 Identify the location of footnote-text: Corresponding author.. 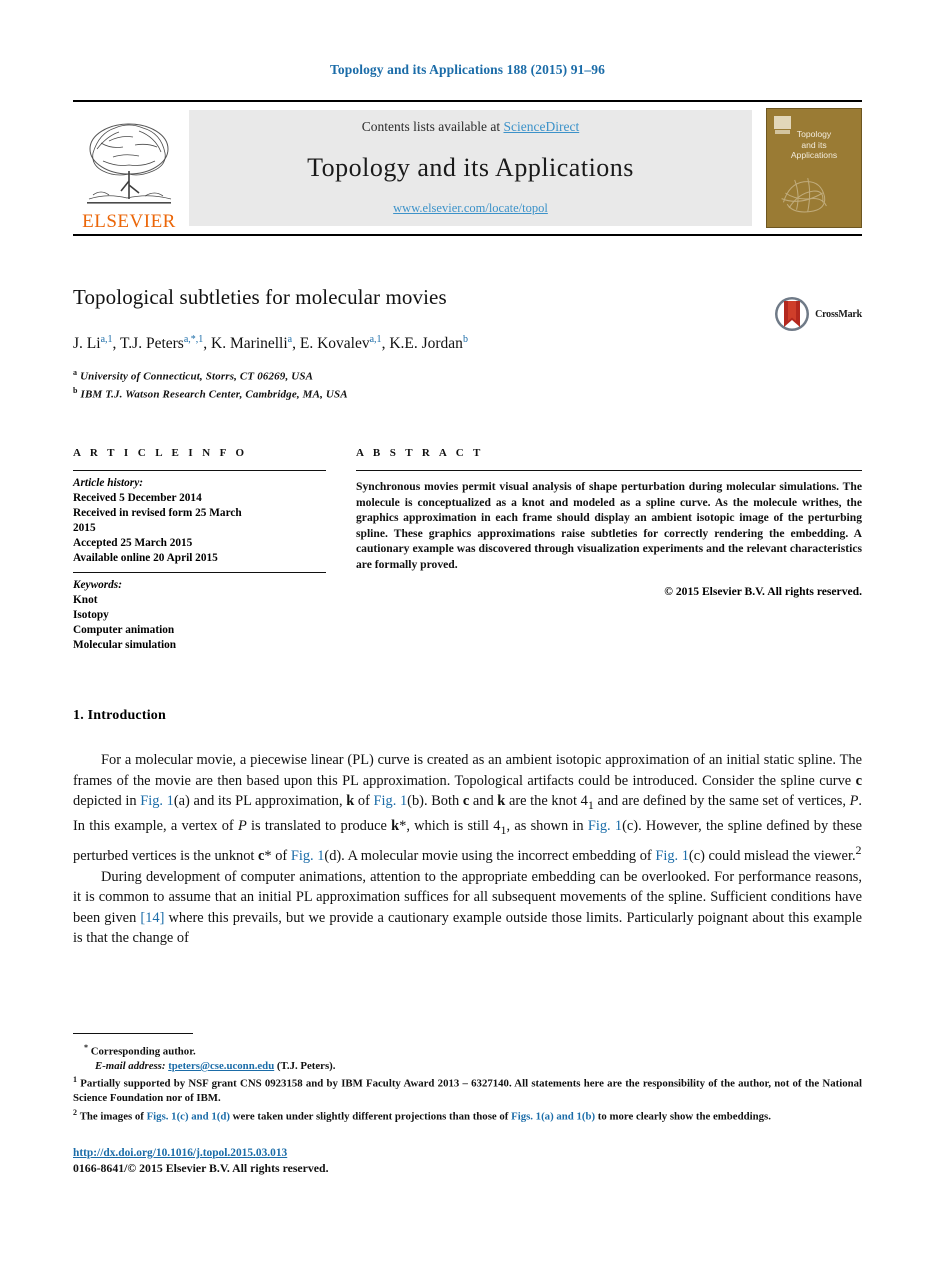
(143, 1051).